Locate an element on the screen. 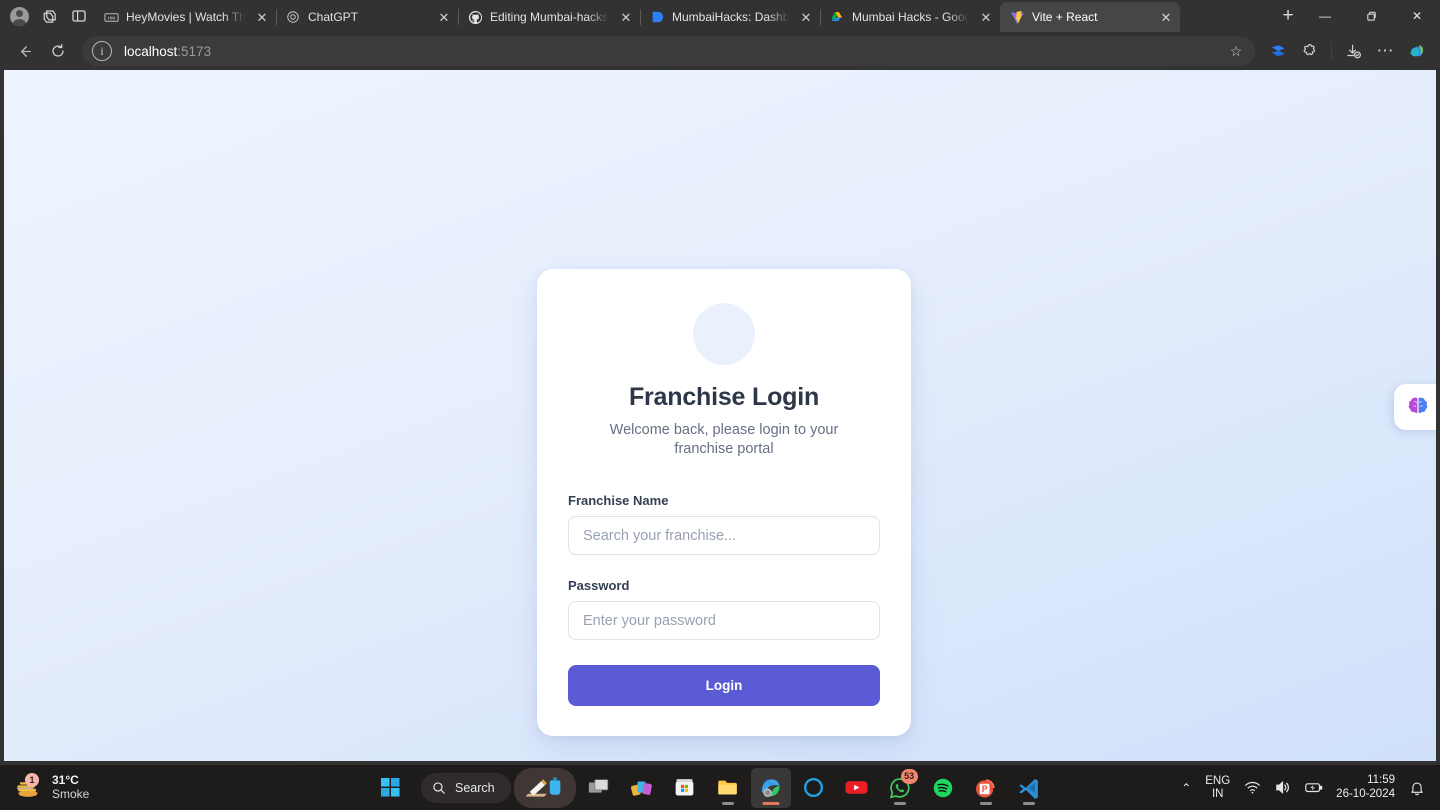 This screenshot has height=810, width=1440. clock: 11:59 26-10-2024 is located at coordinates (1366, 787).